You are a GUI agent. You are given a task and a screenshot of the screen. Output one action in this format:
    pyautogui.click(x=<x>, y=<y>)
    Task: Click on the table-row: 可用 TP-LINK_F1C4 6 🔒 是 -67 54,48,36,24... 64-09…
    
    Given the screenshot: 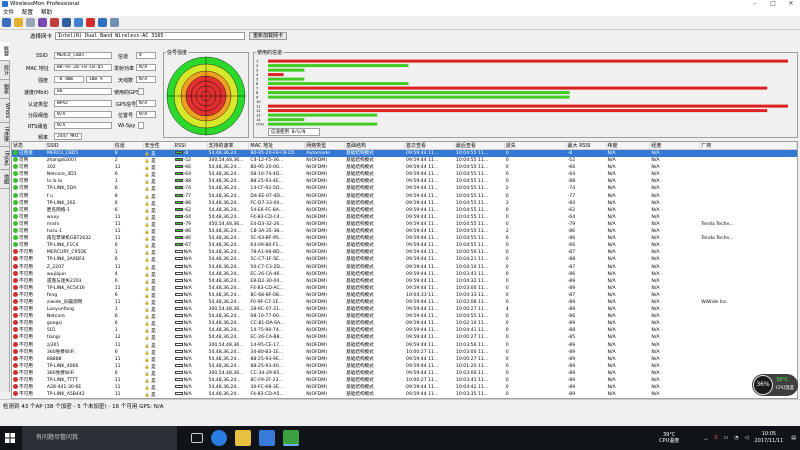 What is the action you would take?
    pyautogui.click(x=404, y=245)
    